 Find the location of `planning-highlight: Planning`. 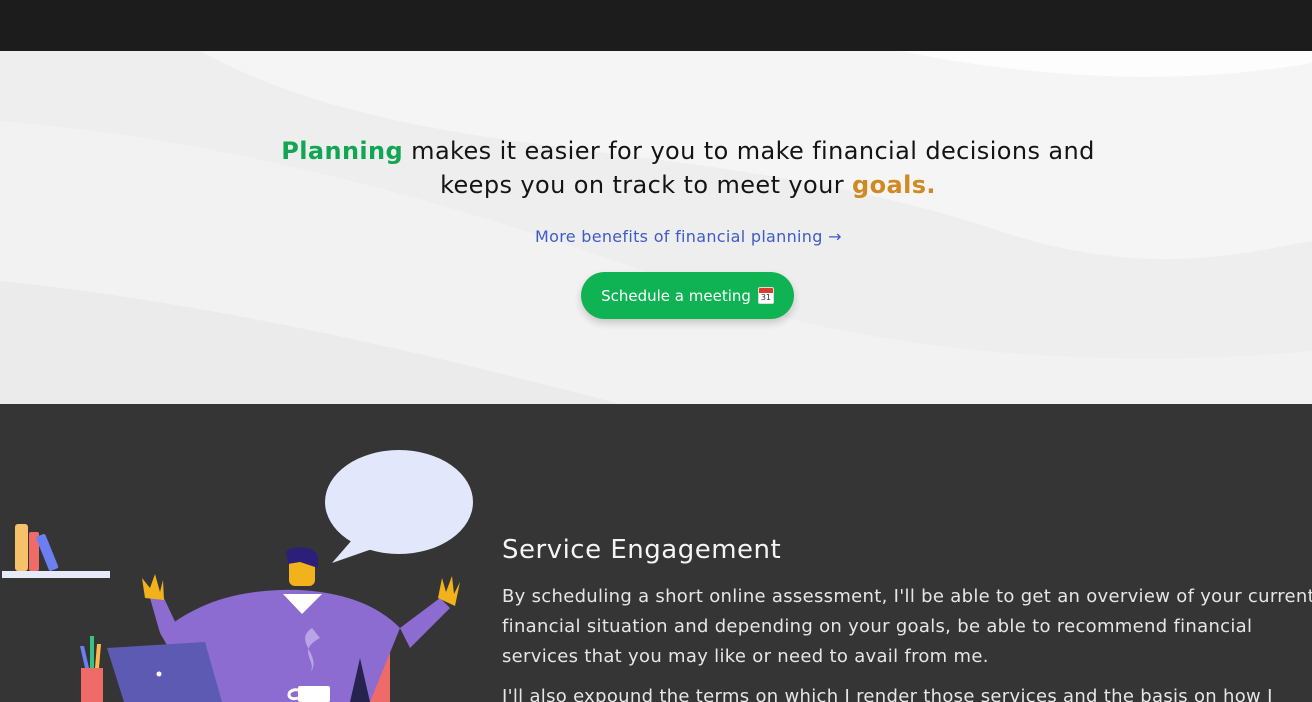

planning-highlight: Planning is located at coordinates (342, 151).